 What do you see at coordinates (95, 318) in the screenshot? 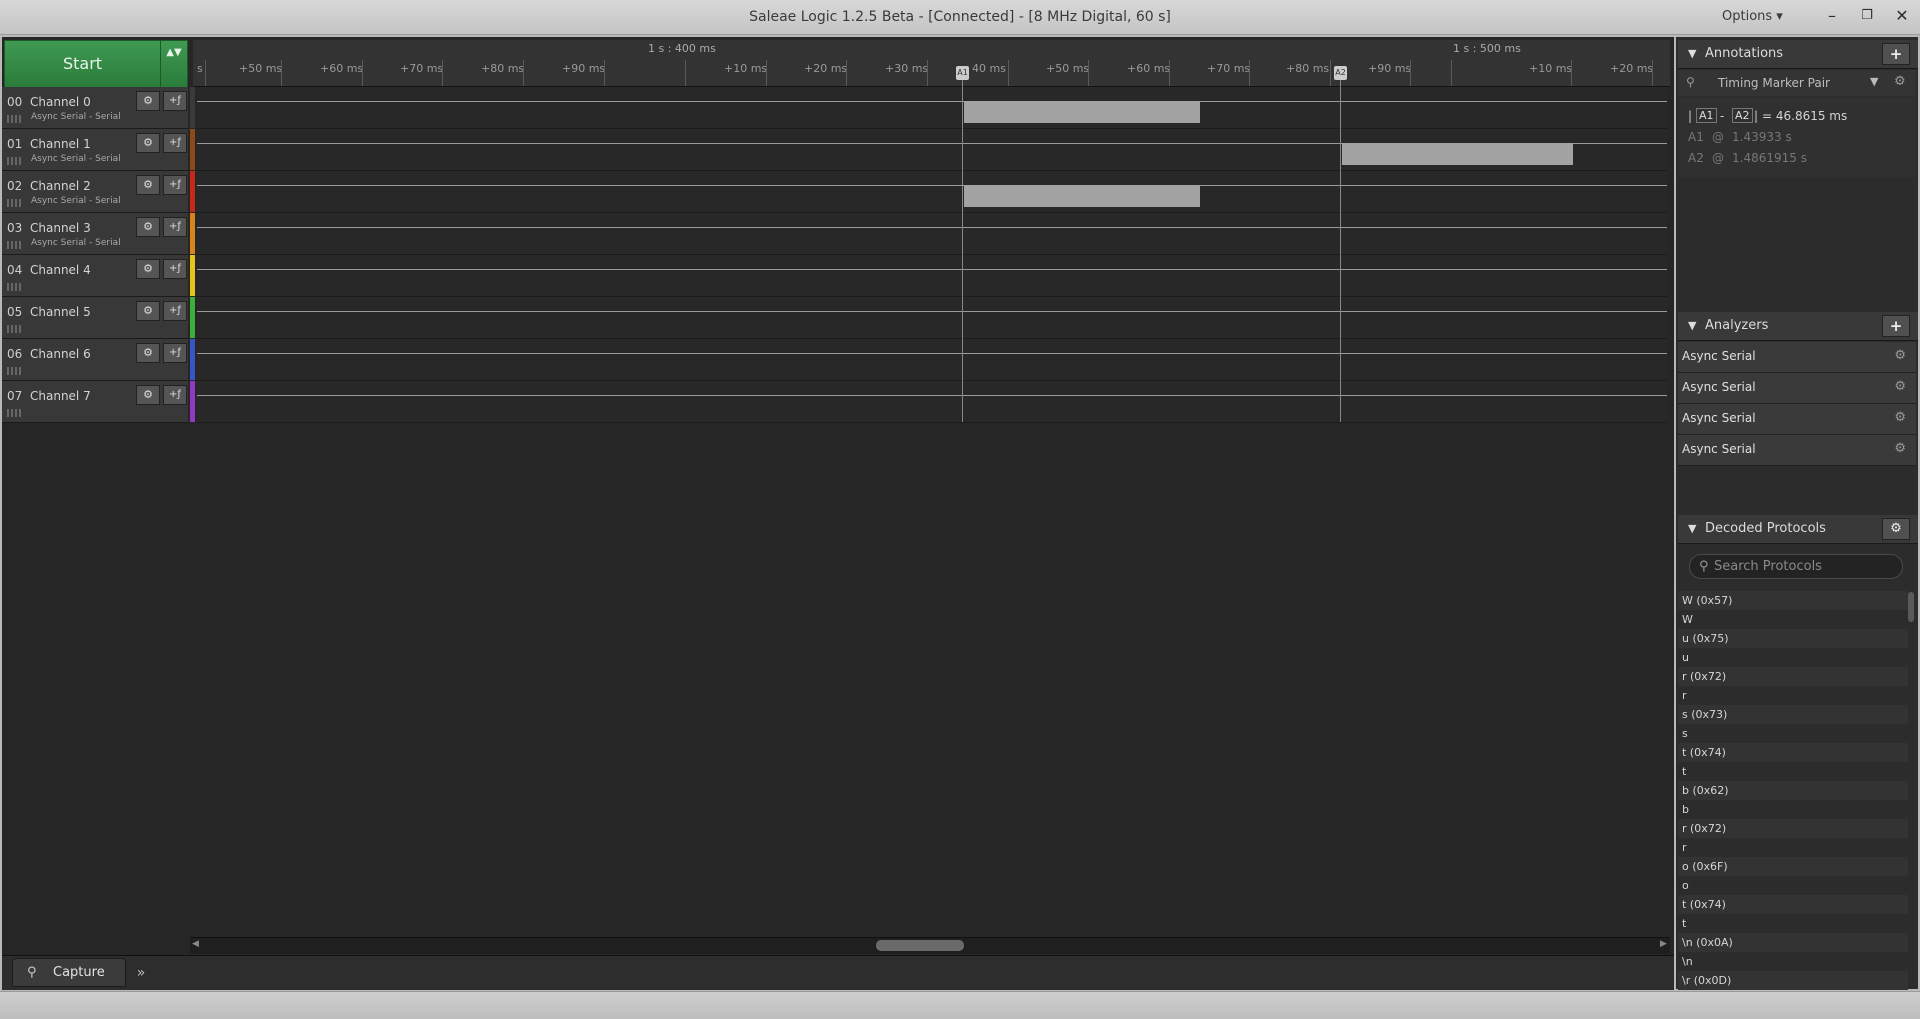
I see `channel-row: 05 Channel 5 ⚙ +ƒ` at bounding box center [95, 318].